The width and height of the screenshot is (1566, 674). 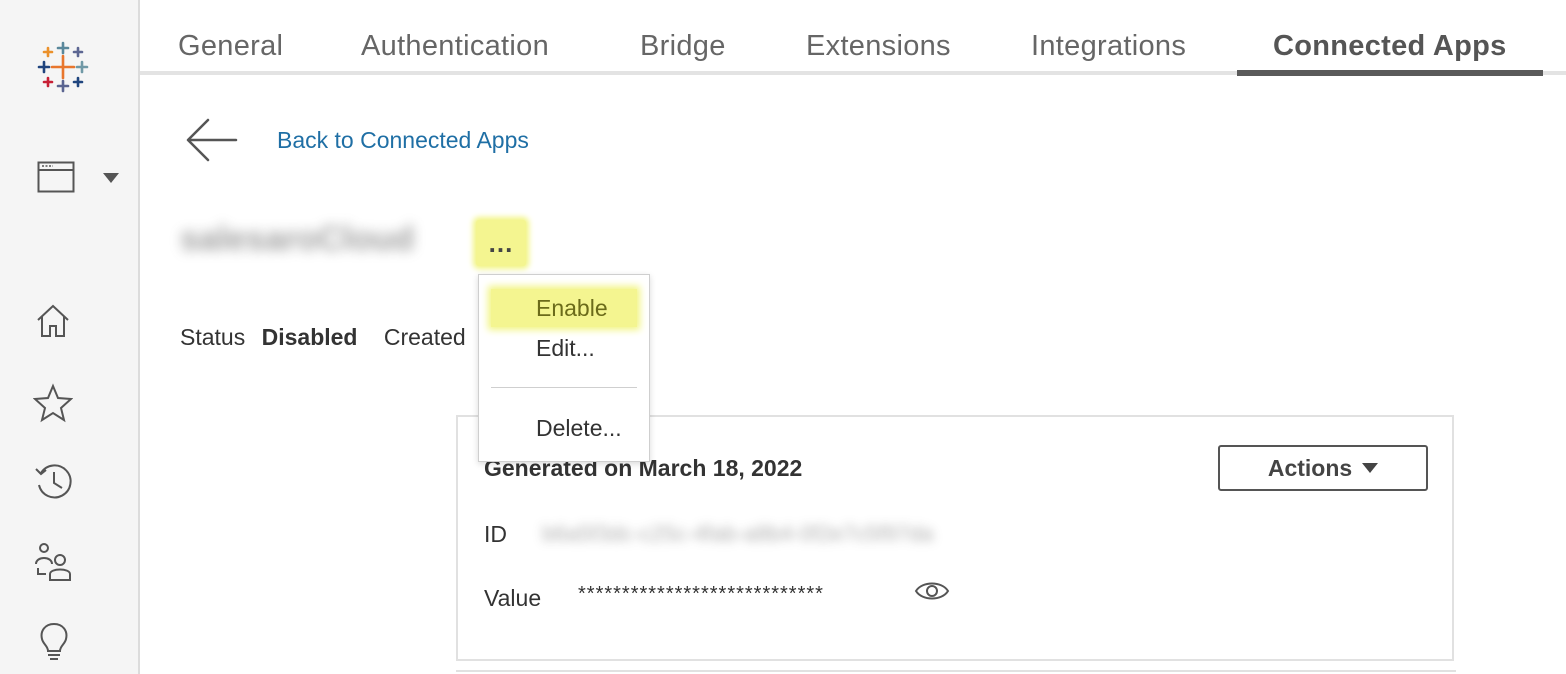 What do you see at coordinates (564, 308) in the screenshot?
I see `menu-item-enable: Enable` at bounding box center [564, 308].